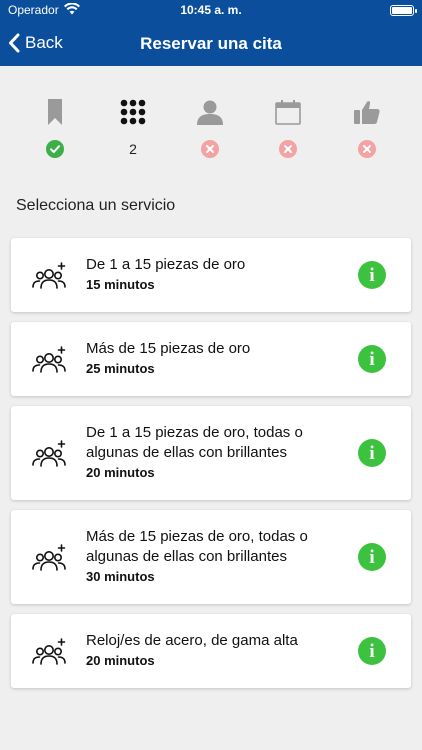  Describe the element at coordinates (367, 129) in the screenshot. I see `step-confirm` at that location.